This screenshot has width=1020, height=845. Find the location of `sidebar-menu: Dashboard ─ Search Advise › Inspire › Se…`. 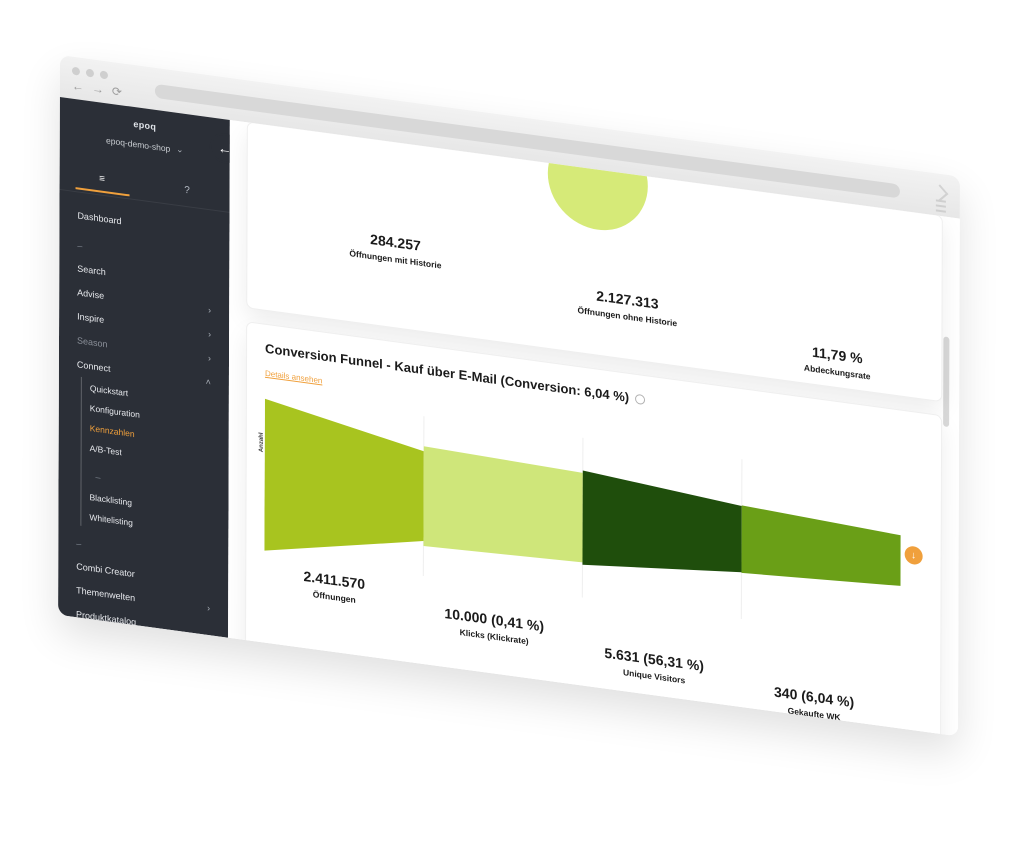

sidebar-menu: Dashboard ─ Search Advise › Inspire › Se… is located at coordinates (143, 462).